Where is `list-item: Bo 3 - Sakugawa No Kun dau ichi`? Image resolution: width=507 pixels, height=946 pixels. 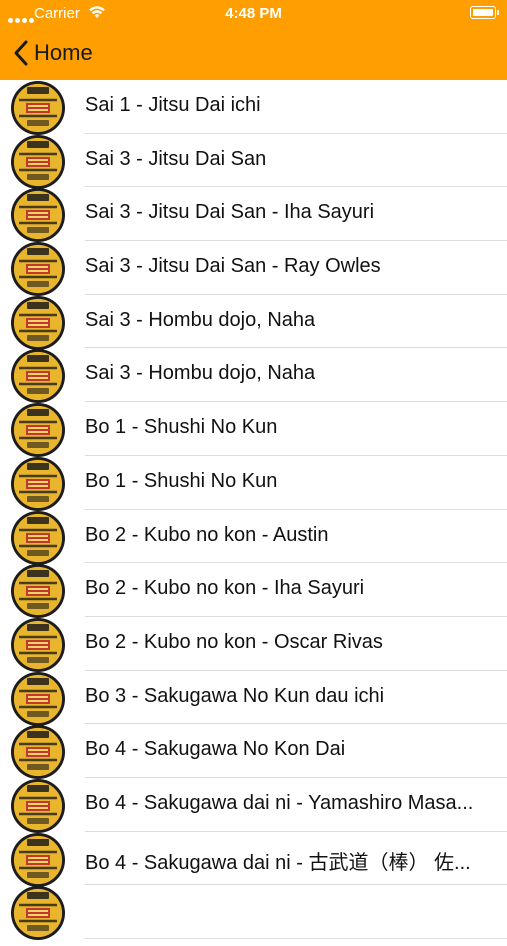
list-item: Bo 3 - Sakugawa No Kun dau ichi is located at coordinates (253, 699).